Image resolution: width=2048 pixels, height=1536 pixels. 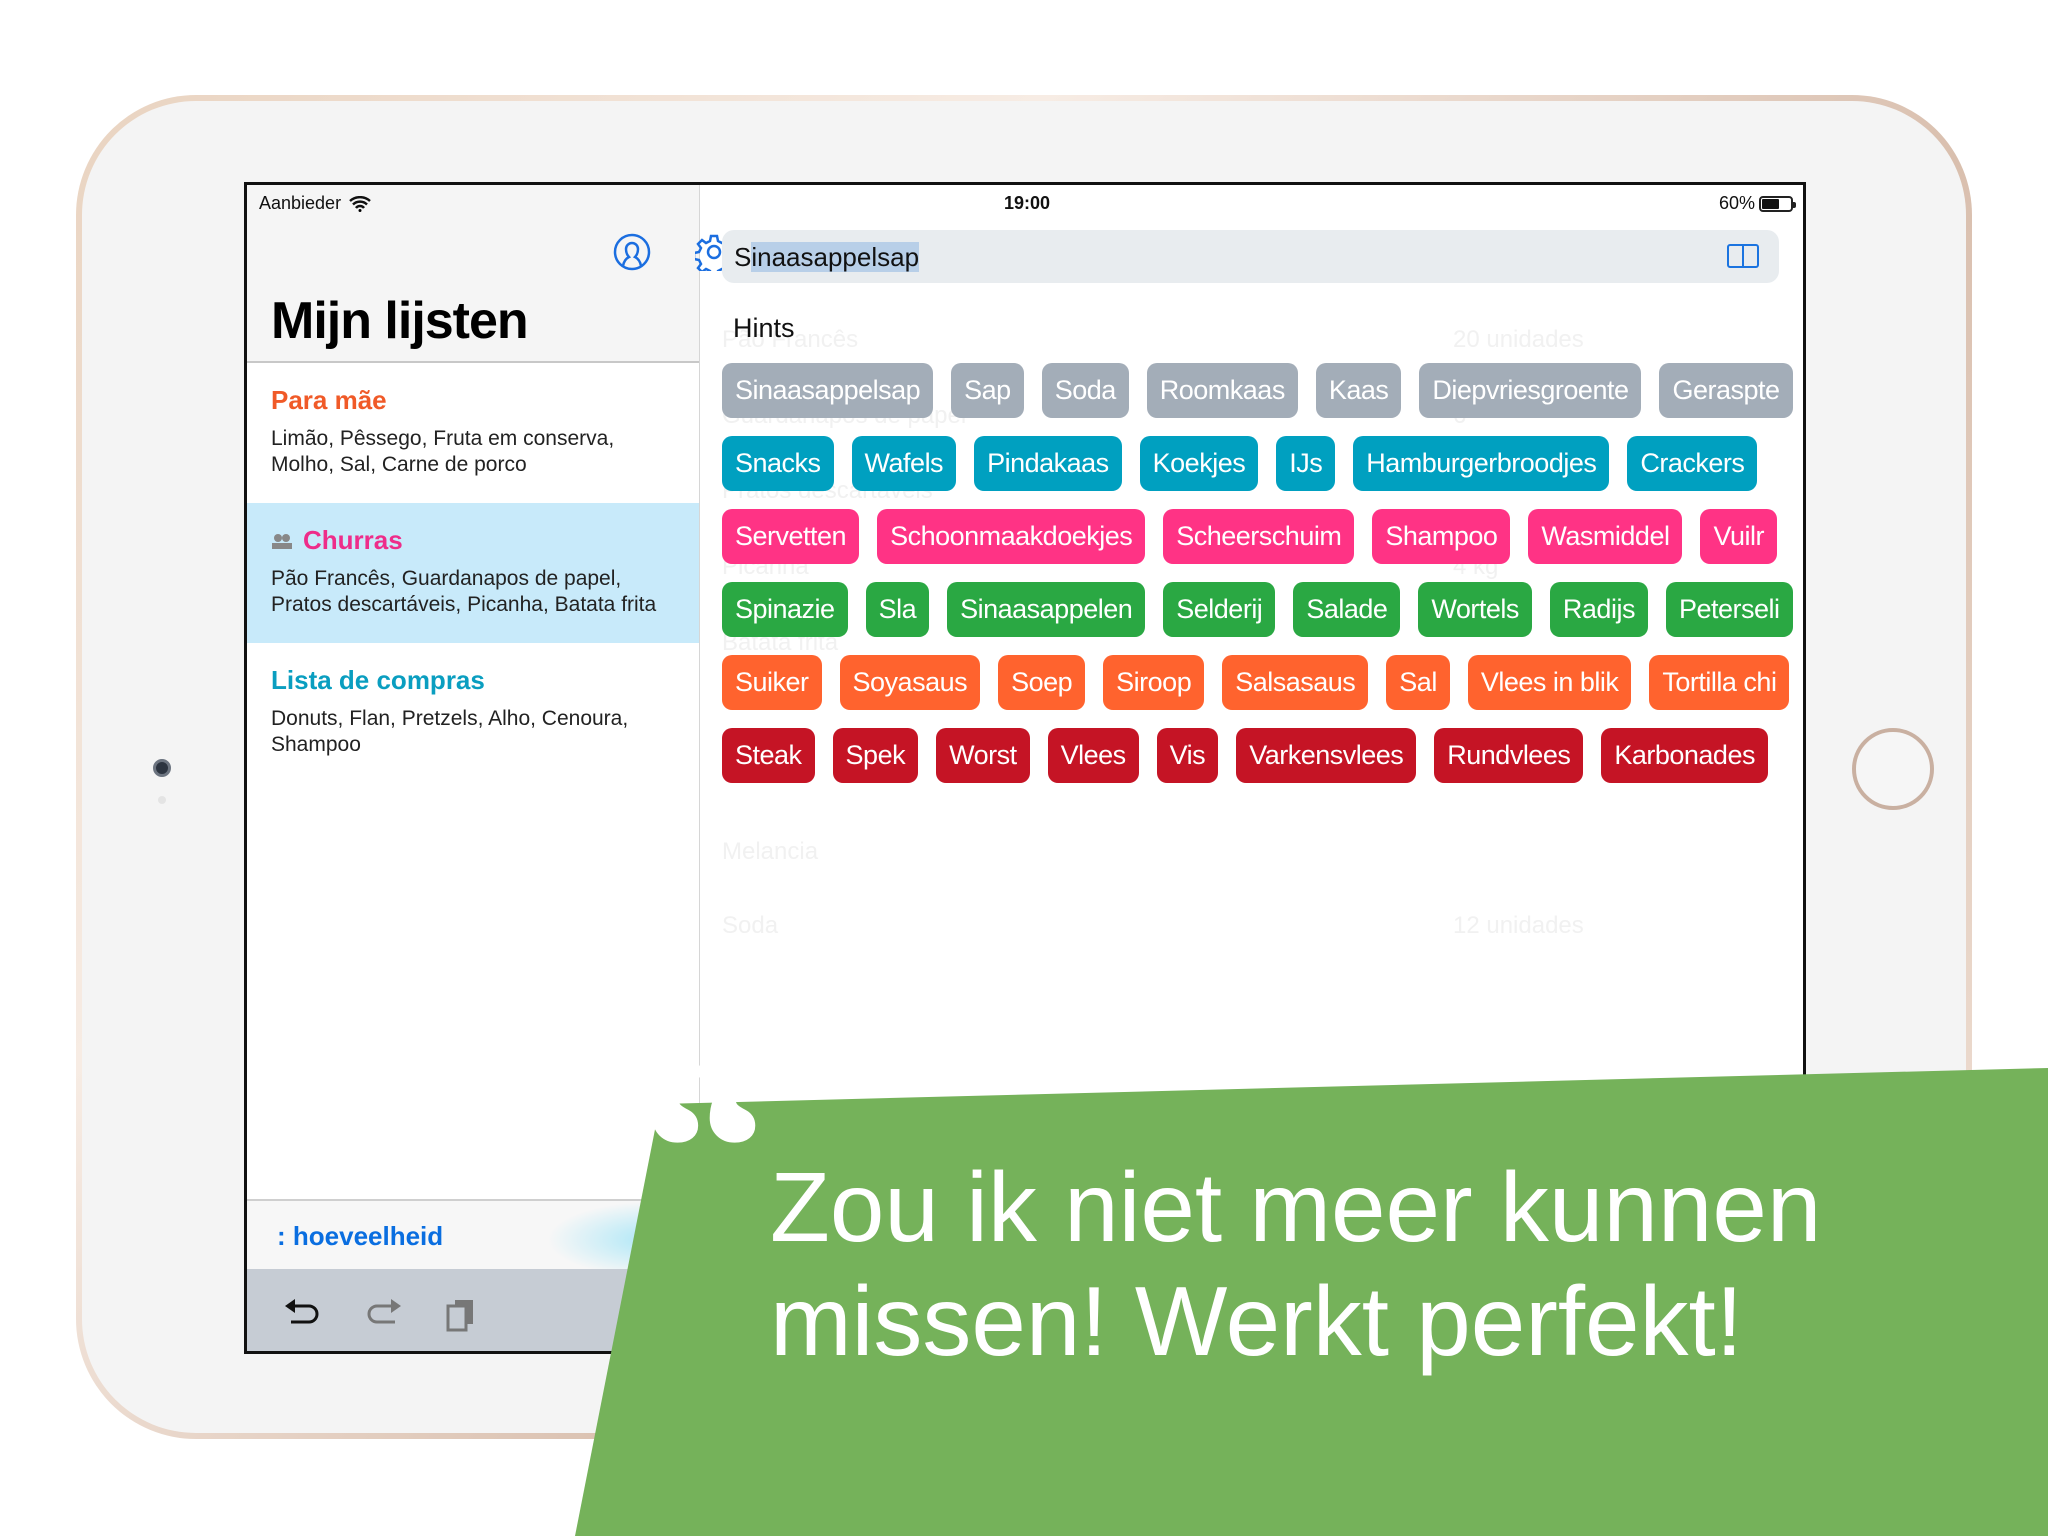 What do you see at coordinates (1046, 609) in the screenshot?
I see `hint-chip: Sinaasappelen` at bounding box center [1046, 609].